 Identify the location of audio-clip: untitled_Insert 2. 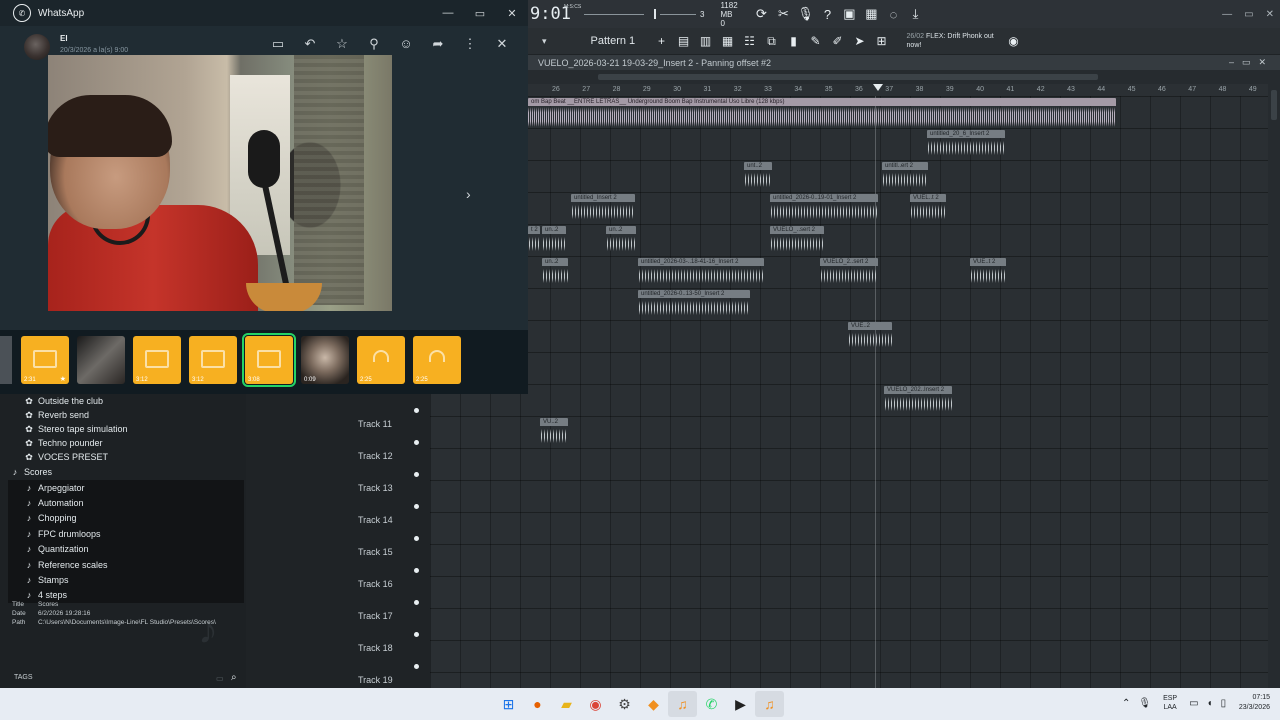
(603, 208).